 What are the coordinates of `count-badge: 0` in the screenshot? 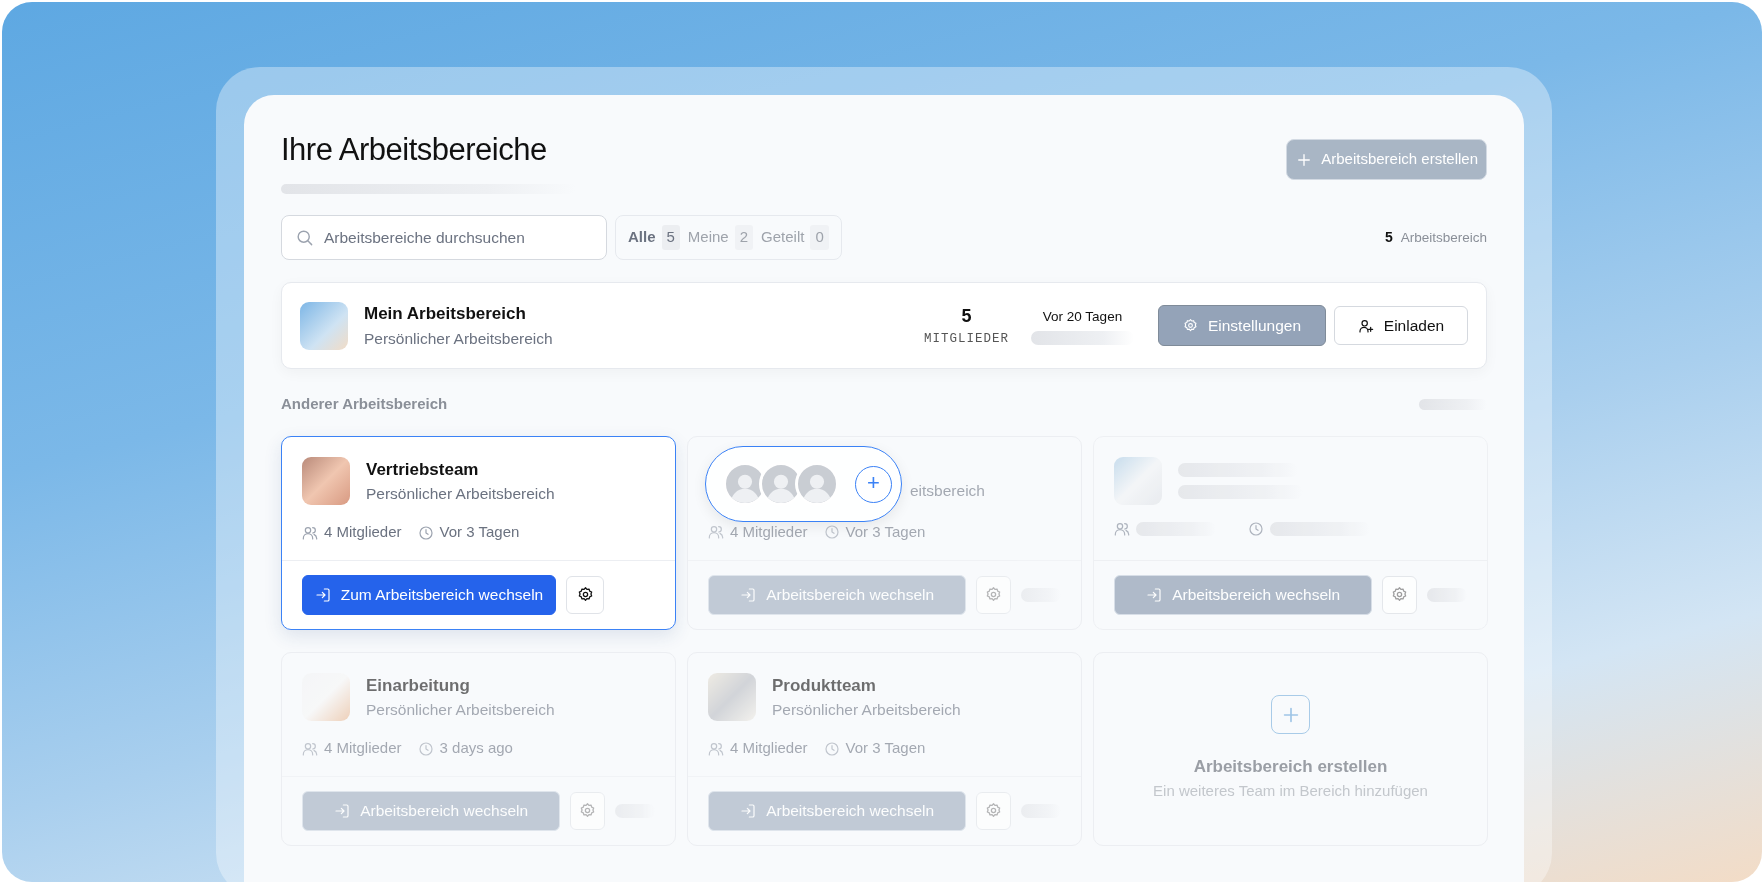 It's located at (819, 237).